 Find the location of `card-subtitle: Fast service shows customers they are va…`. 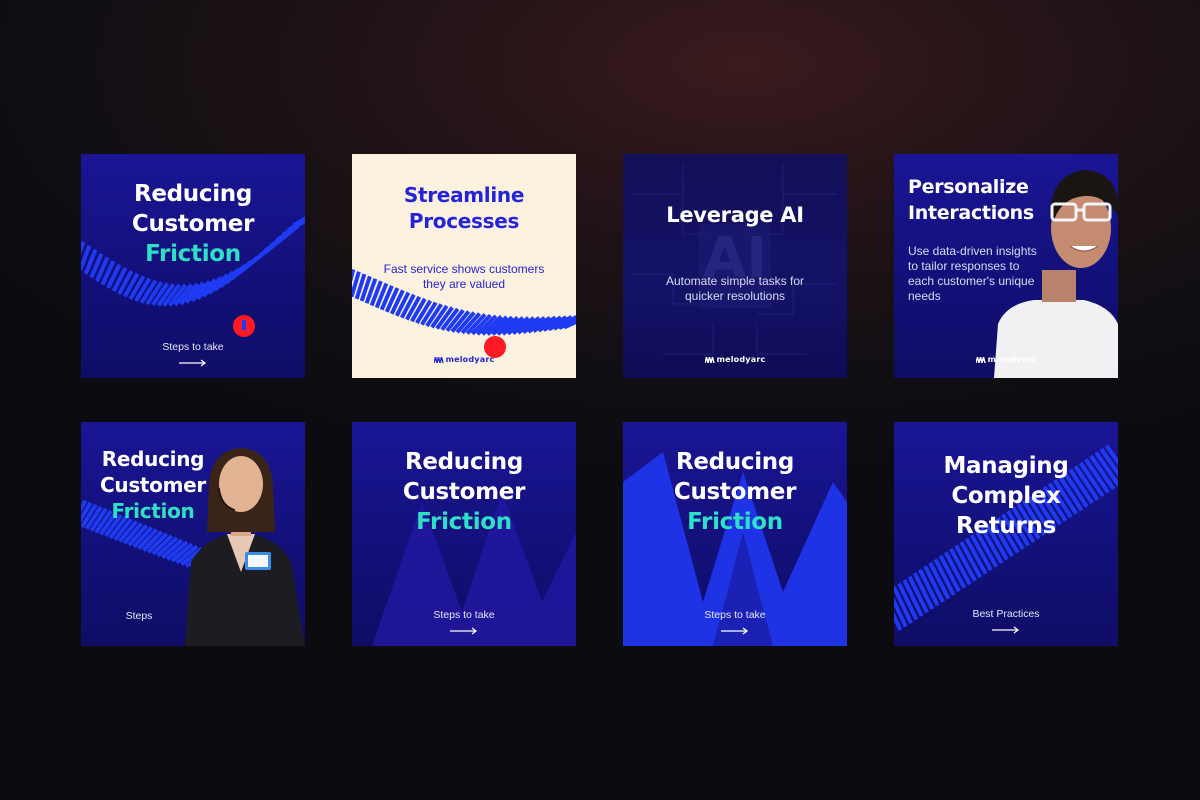

card-subtitle: Fast service shows customers they are va… is located at coordinates (464, 276).